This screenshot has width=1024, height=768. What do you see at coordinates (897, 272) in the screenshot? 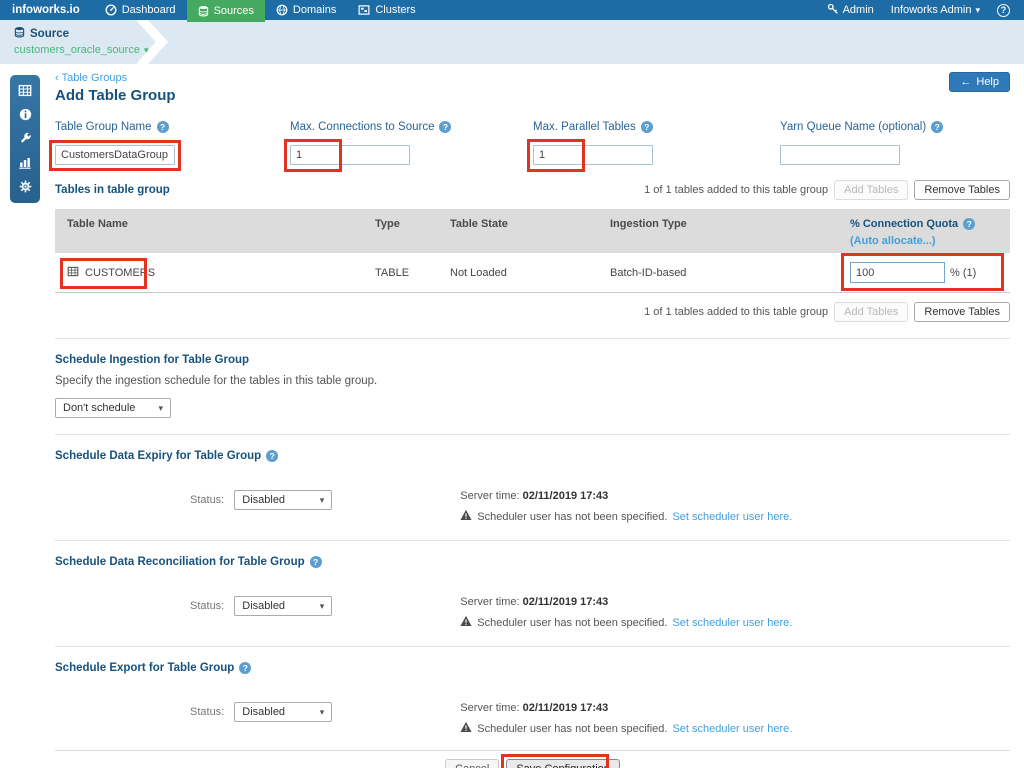
I see `connection-quota-input` at bounding box center [897, 272].